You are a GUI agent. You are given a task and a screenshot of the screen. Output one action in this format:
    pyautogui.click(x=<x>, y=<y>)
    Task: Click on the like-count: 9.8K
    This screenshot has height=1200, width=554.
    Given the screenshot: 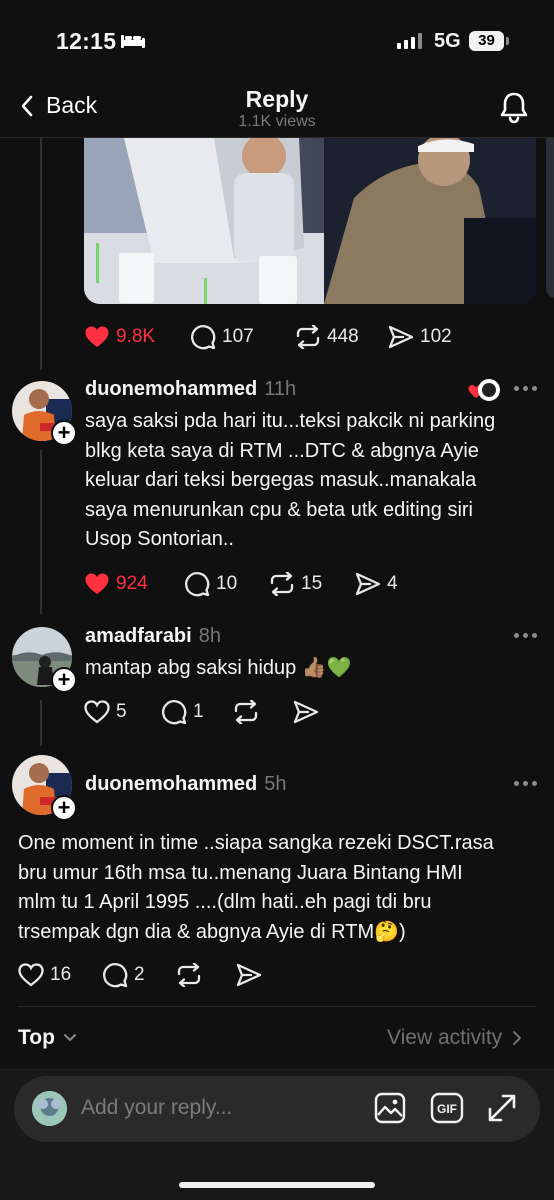 What is the action you would take?
    pyautogui.click(x=136, y=336)
    